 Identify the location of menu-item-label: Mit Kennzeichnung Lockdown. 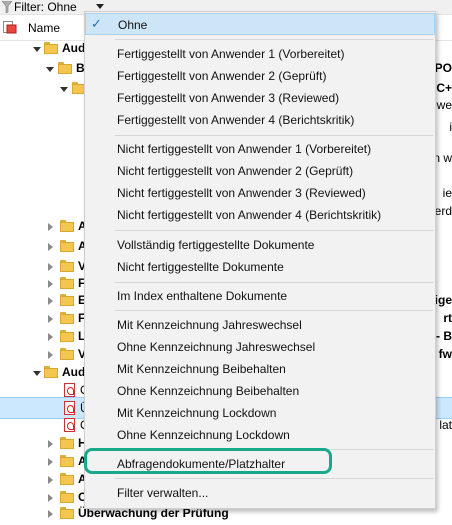
(197, 413).